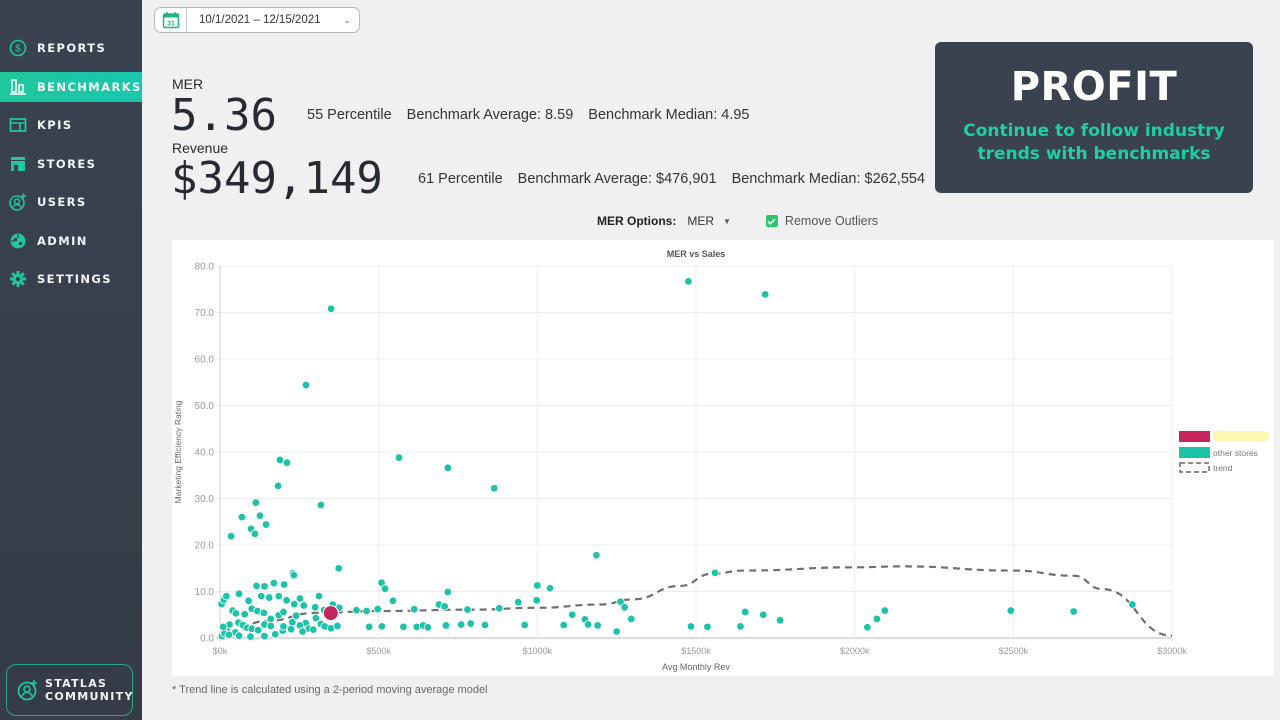  What do you see at coordinates (171, 23) in the screenshot?
I see `svg-text: 31` at bounding box center [171, 23].